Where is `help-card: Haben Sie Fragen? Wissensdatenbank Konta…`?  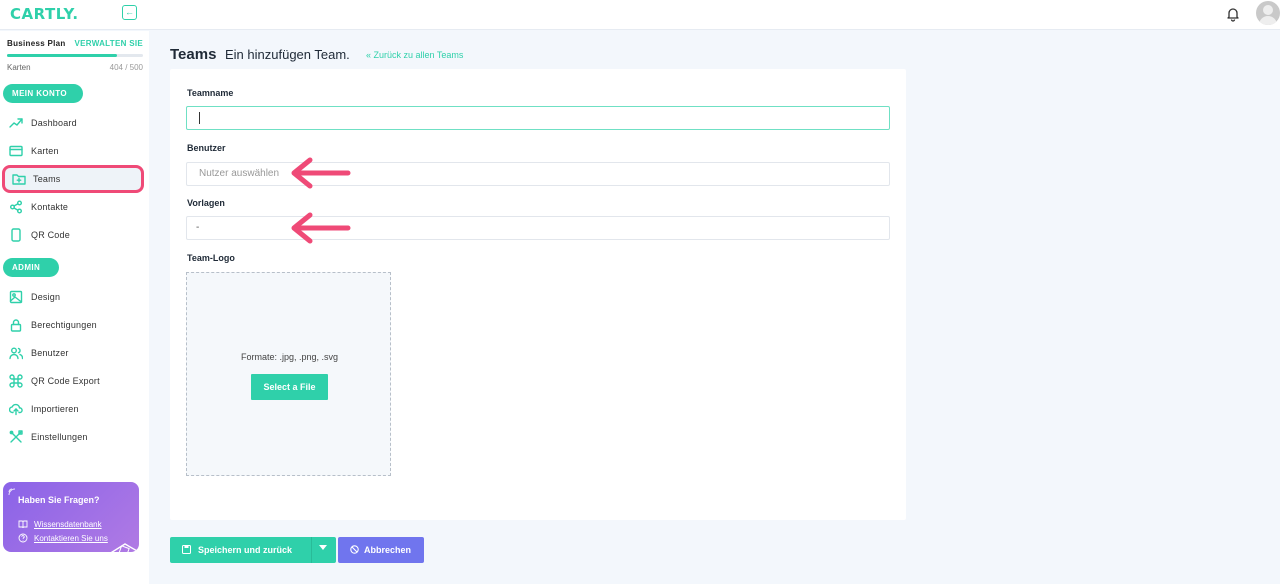
help-card: Haben Sie Fragen? Wissensdatenbank Konta… is located at coordinates (71, 517).